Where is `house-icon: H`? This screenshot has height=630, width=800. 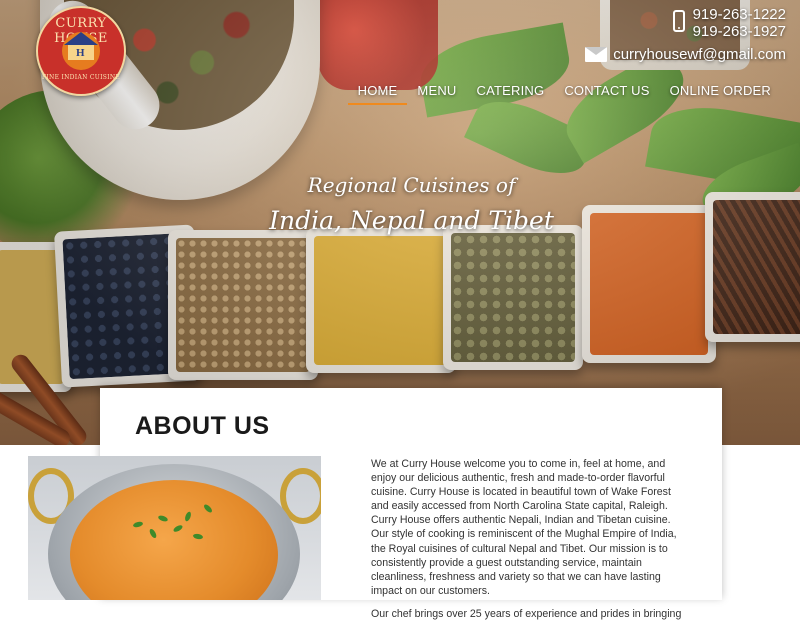
house-icon: H is located at coordinates (81, 51).